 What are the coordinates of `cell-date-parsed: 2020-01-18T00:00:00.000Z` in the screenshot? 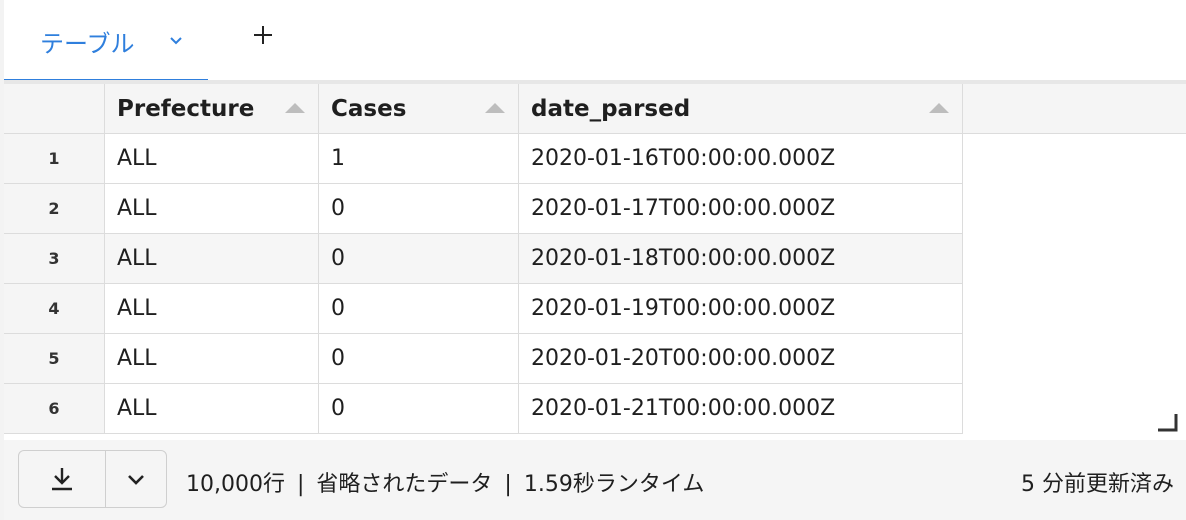 It's located at (741, 259).